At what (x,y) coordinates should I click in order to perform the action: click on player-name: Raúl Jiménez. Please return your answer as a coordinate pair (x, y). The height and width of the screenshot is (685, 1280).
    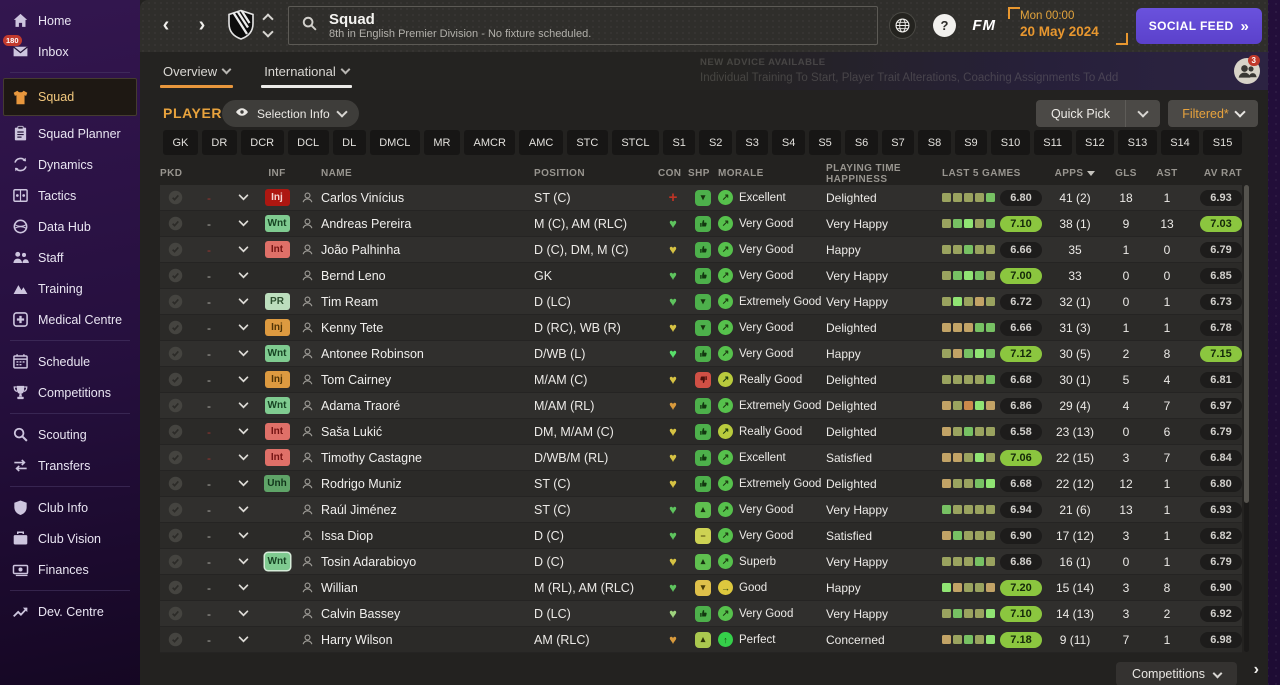
    Looking at the image, I should click on (426, 510).